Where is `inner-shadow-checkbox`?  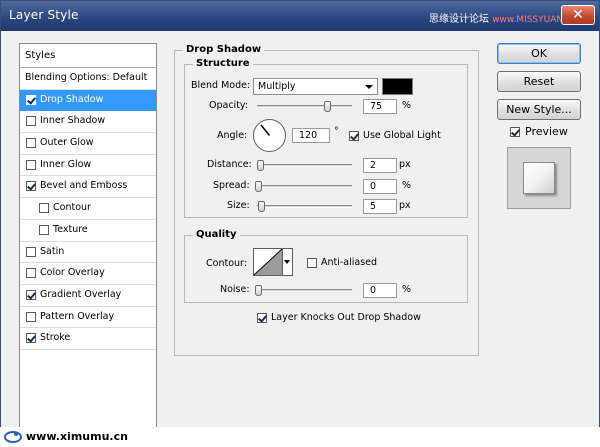 inner-shadow-checkbox is located at coordinates (31, 121).